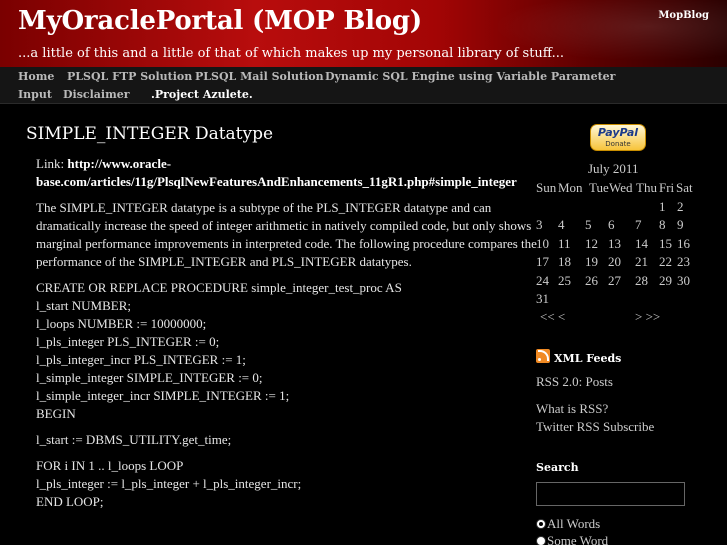  I want to click on what-is-rss-link: What is RSS?, so click(572, 409).